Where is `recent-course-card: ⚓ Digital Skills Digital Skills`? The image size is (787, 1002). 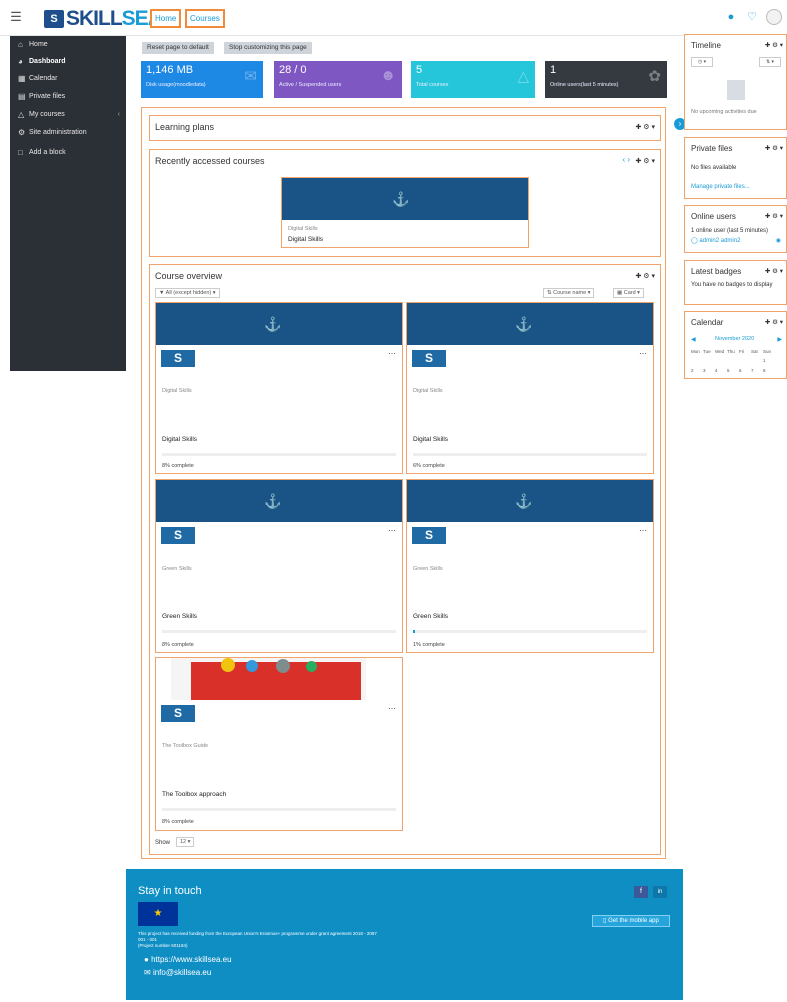
recent-course-card: ⚓ Digital Skills Digital Skills is located at coordinates (405, 212).